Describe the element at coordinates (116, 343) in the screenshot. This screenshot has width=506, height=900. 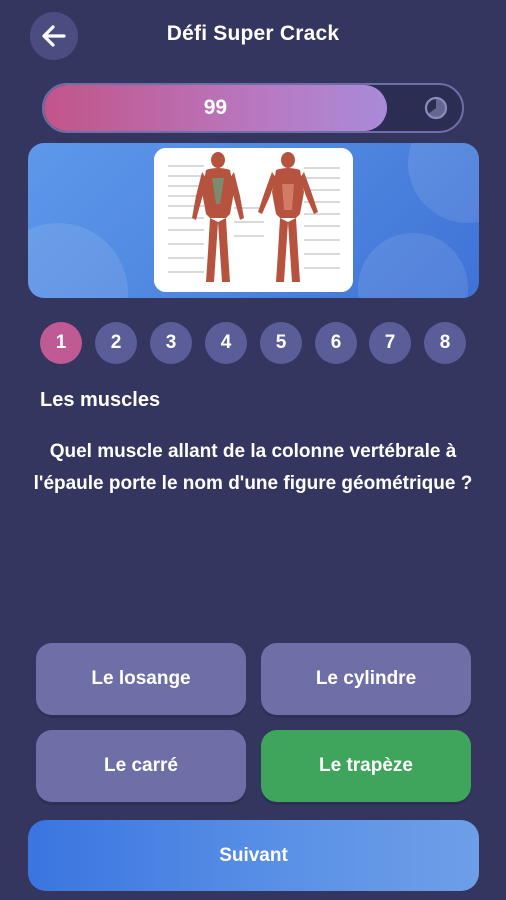
I see `step-2: 2` at that location.